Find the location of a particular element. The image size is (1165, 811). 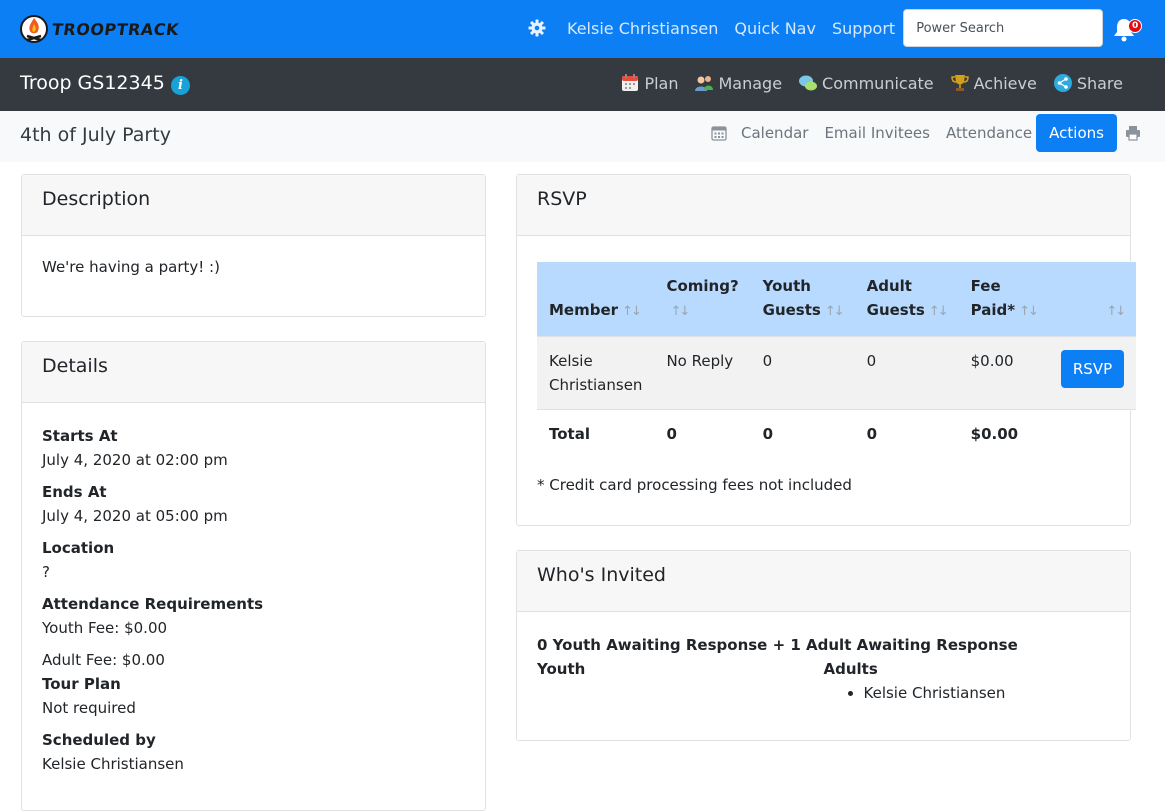

youth-column: Youth is located at coordinates (680, 681).